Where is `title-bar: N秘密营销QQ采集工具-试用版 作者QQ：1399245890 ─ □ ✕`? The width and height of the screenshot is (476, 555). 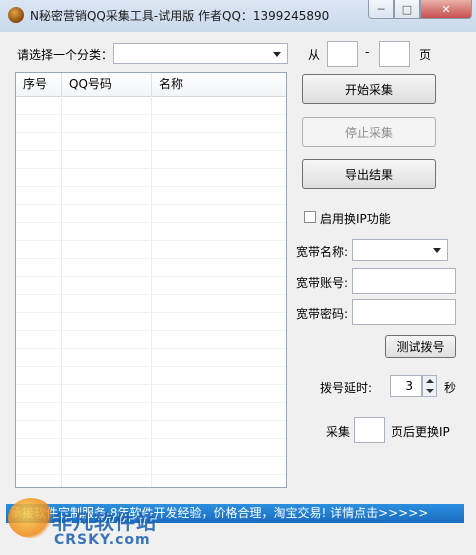
title-bar: N秘密营销QQ采集工具-试用版 作者QQ：1399245890 ─ □ ✕ is located at coordinates (238, 16).